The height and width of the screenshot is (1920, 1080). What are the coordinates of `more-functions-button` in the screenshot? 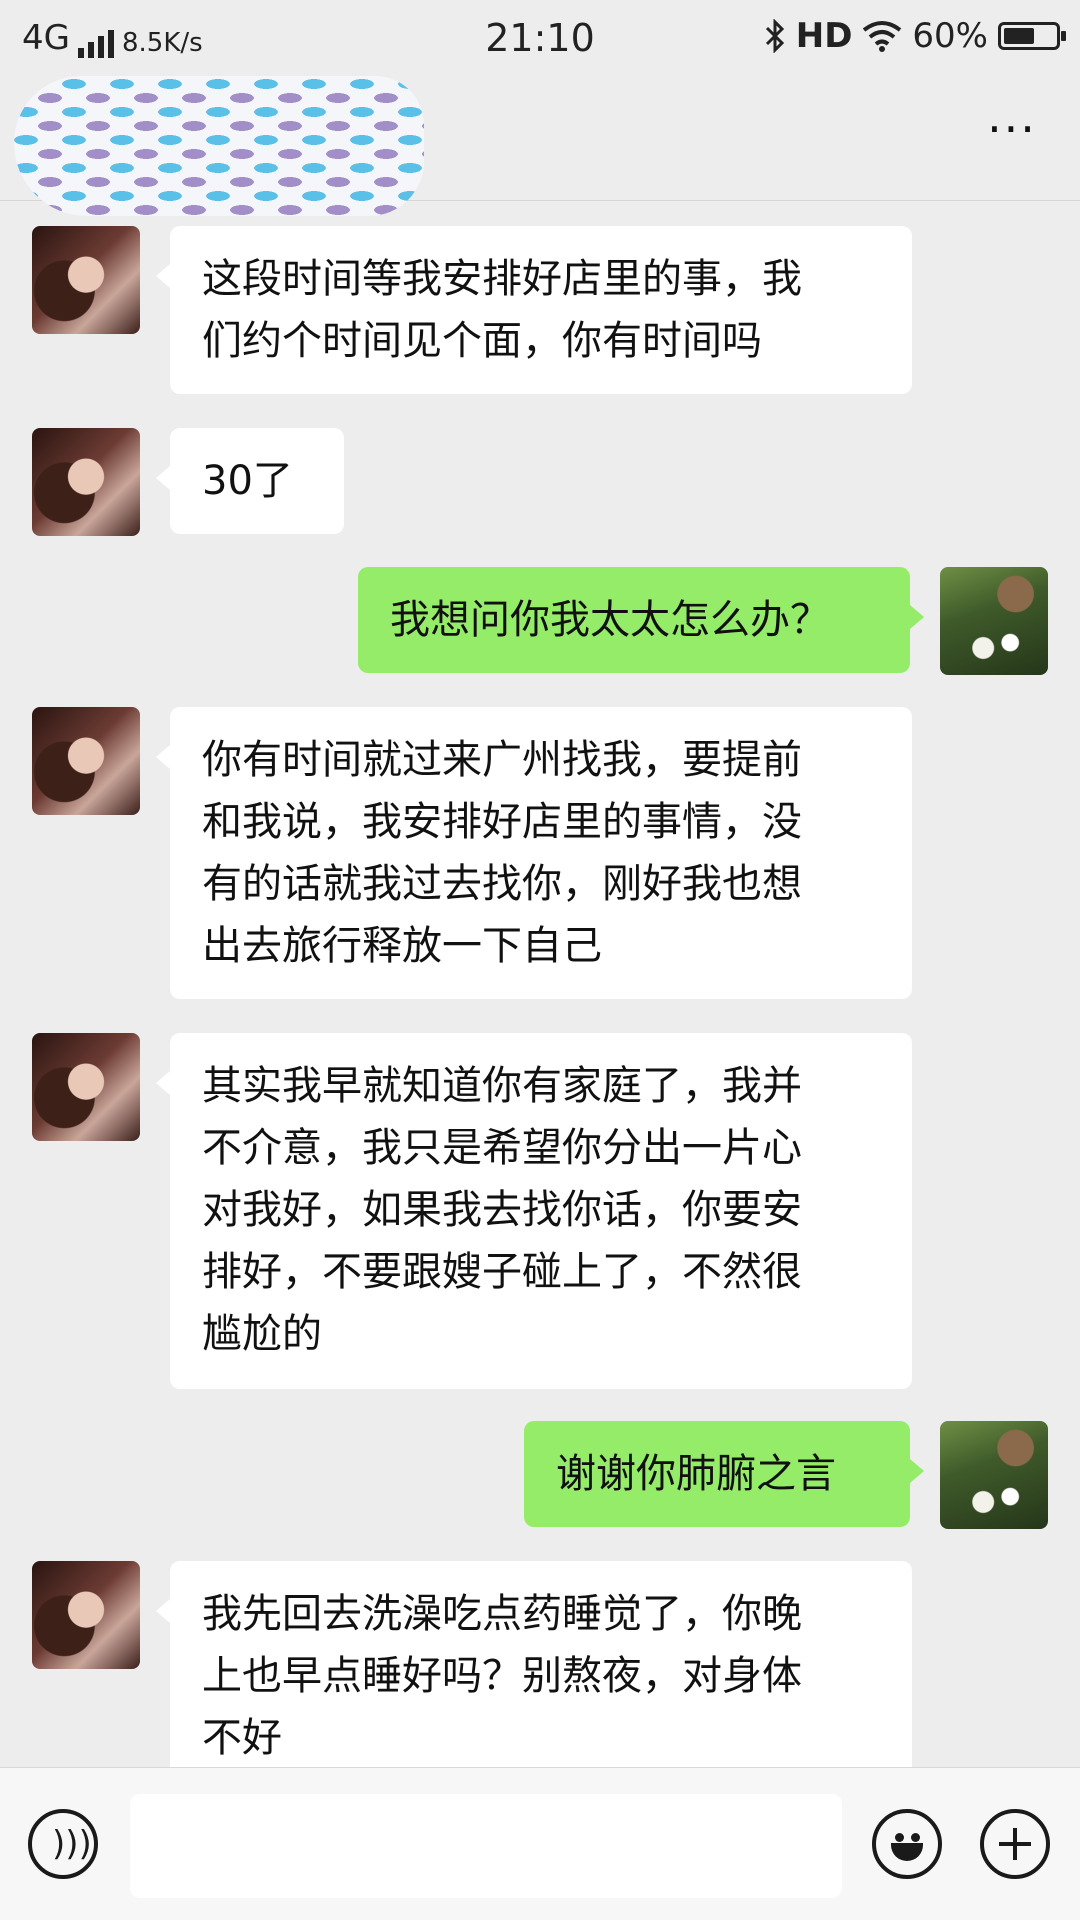 It's located at (1015, 1844).